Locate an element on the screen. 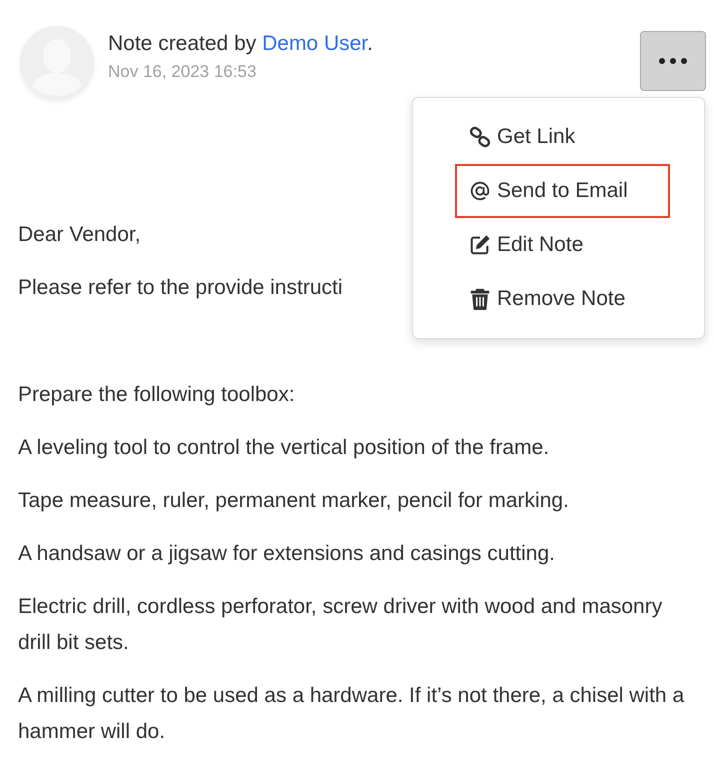 Image resolution: width=714 pixels, height=784 pixels. note-author-line: Note created by Demo User. is located at coordinates (241, 44).